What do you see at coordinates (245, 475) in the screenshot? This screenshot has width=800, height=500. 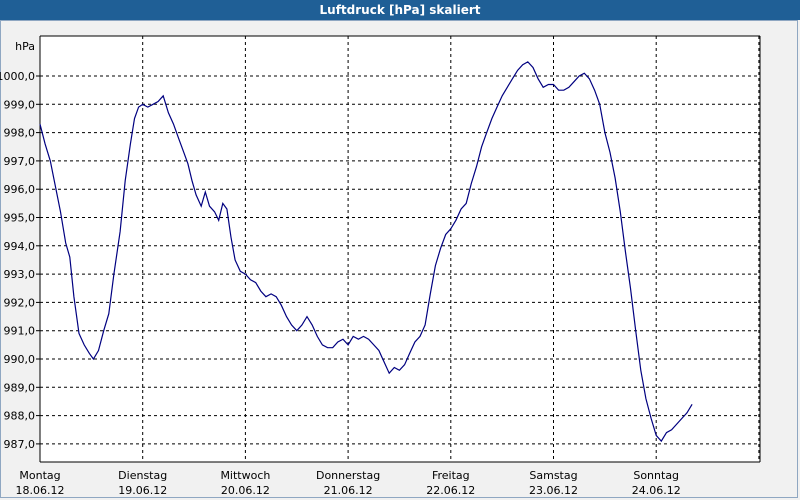 I see `x-tick-label-day: Mittwoch` at bounding box center [245, 475].